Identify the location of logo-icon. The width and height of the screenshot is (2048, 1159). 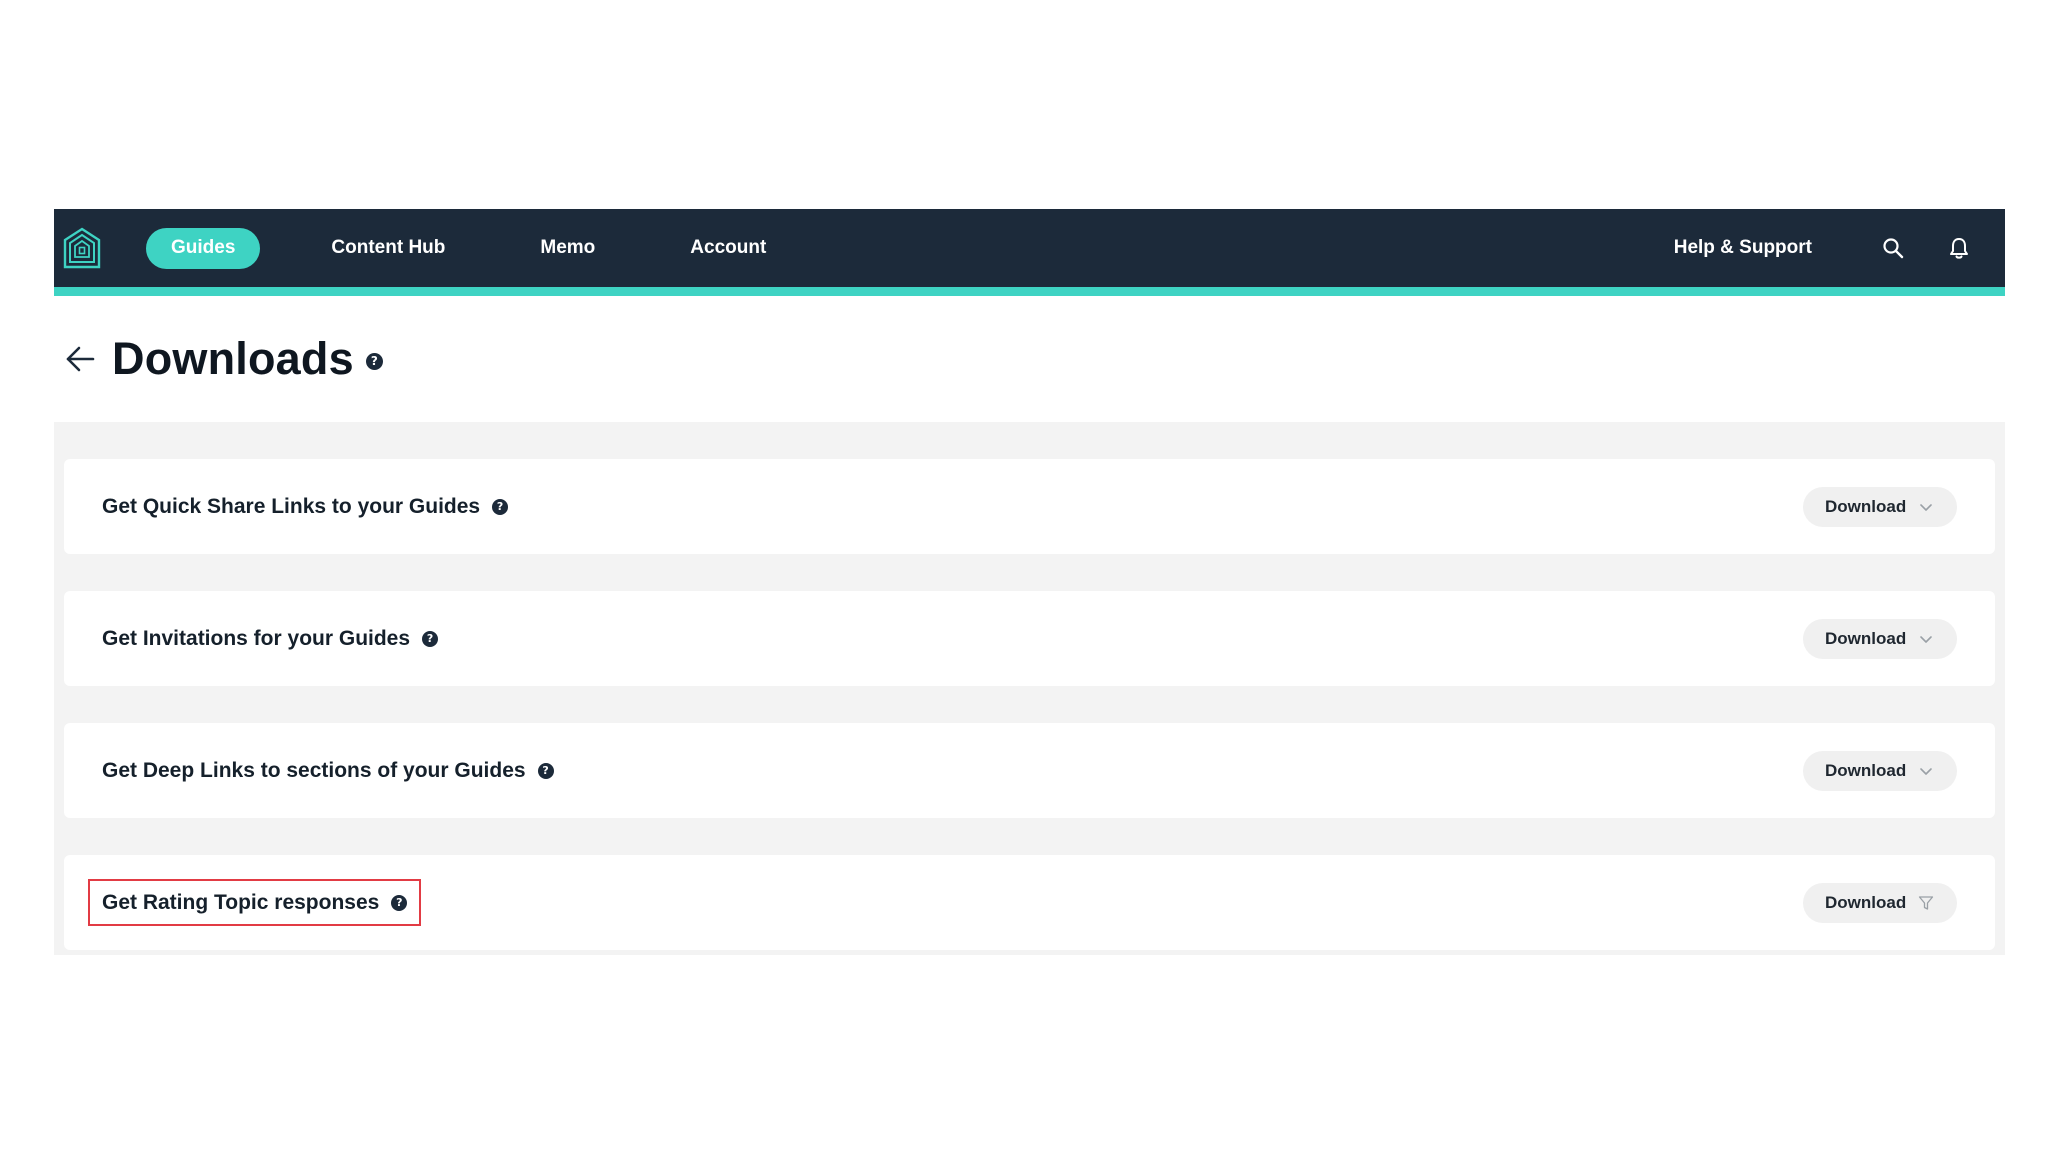
(82, 248).